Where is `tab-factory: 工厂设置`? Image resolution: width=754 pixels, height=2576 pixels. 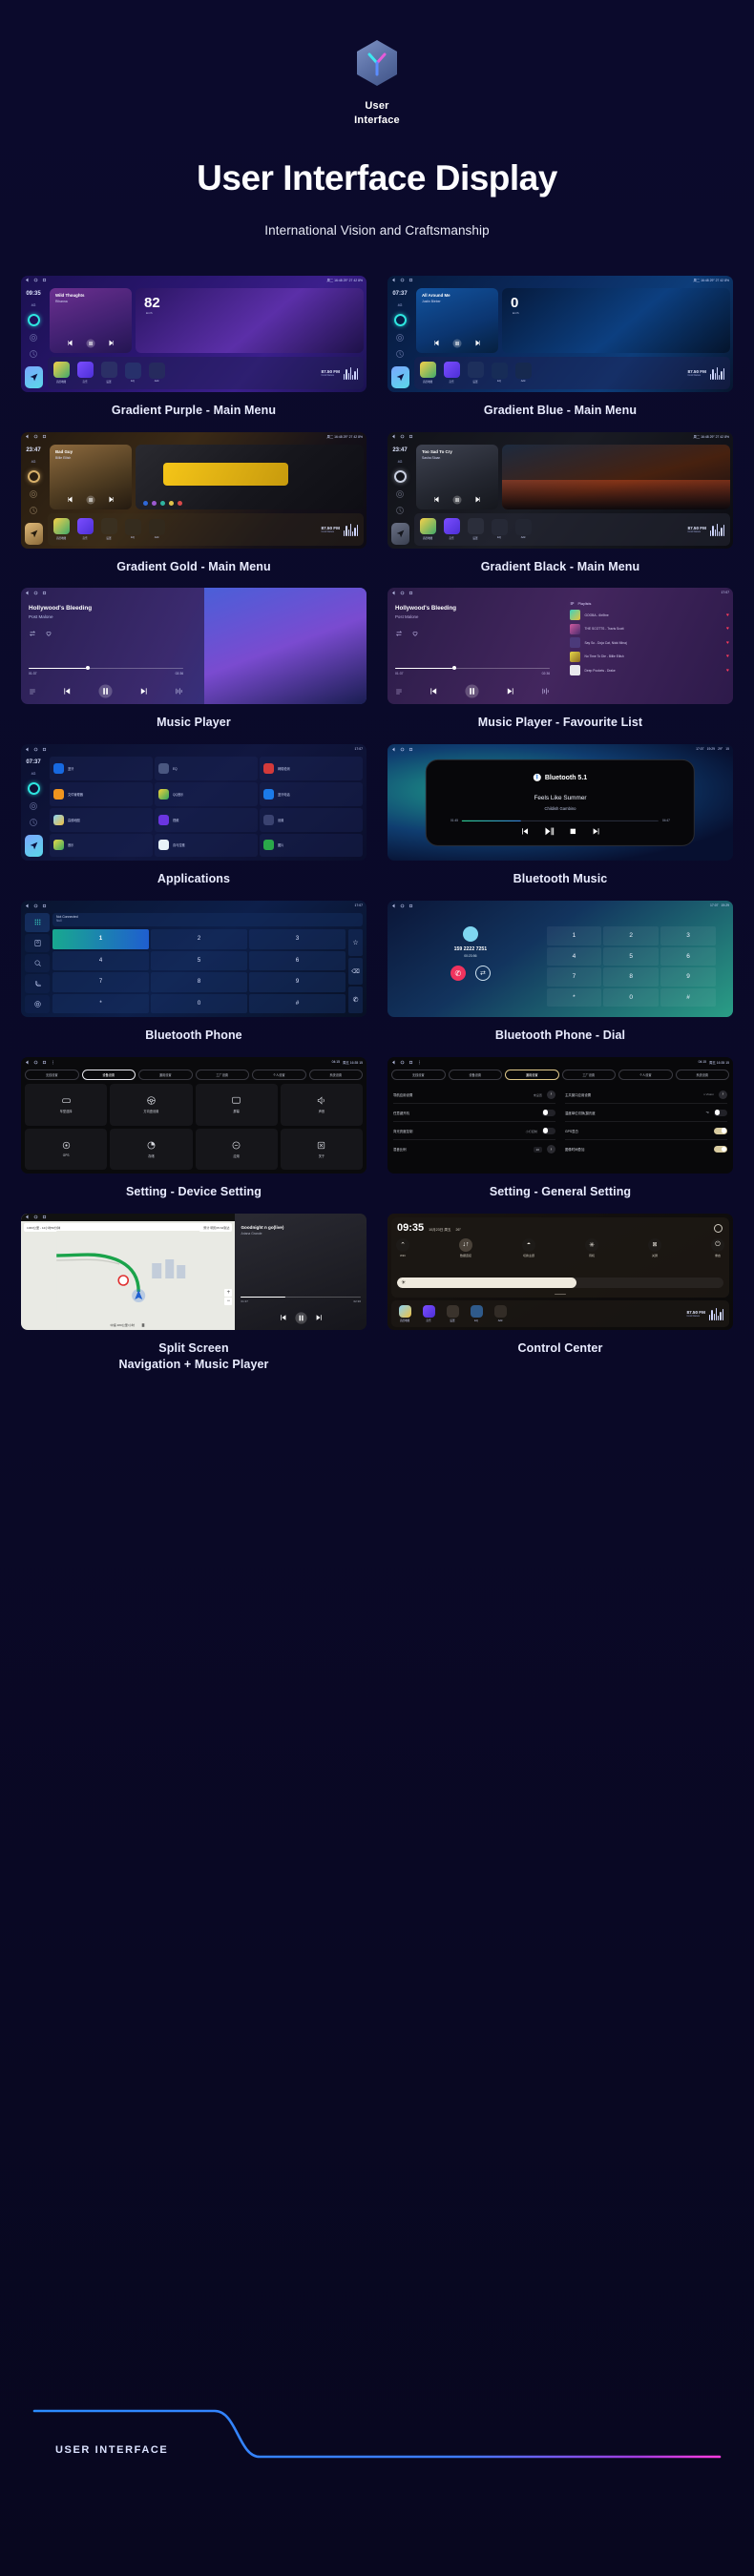 tab-factory: 工厂设置 is located at coordinates (222, 1075).